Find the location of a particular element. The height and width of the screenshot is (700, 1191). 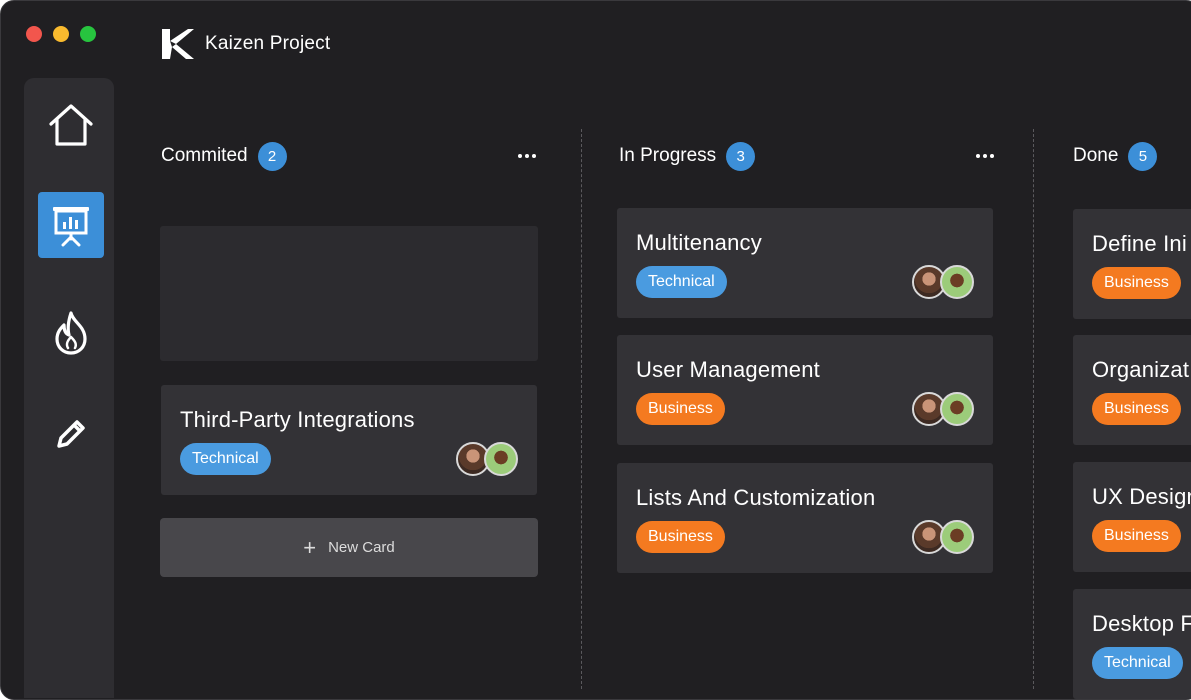

minimize-window-button is located at coordinates (61, 34).